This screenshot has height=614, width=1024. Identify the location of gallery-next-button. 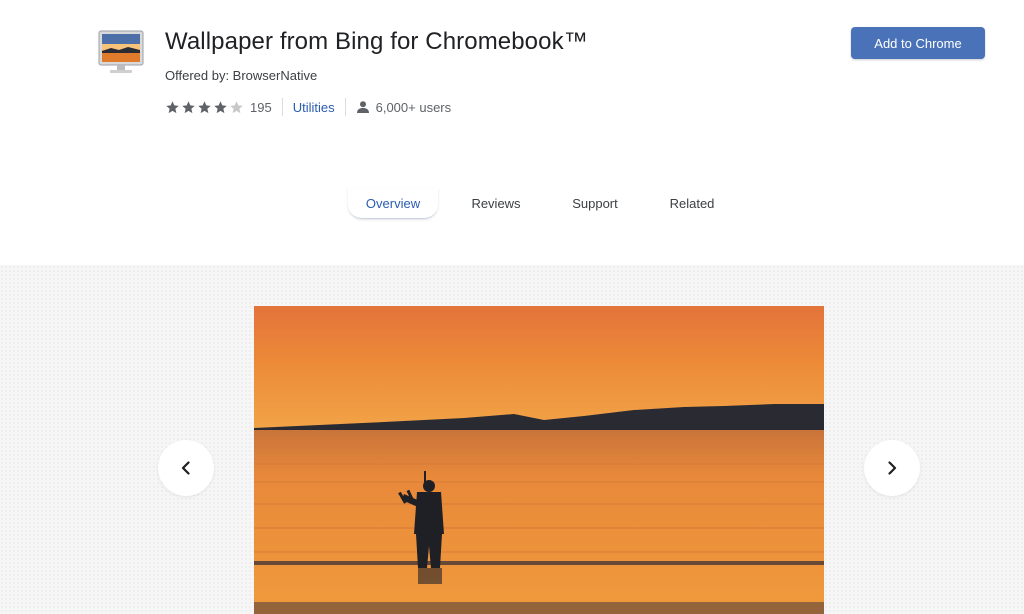
(892, 468).